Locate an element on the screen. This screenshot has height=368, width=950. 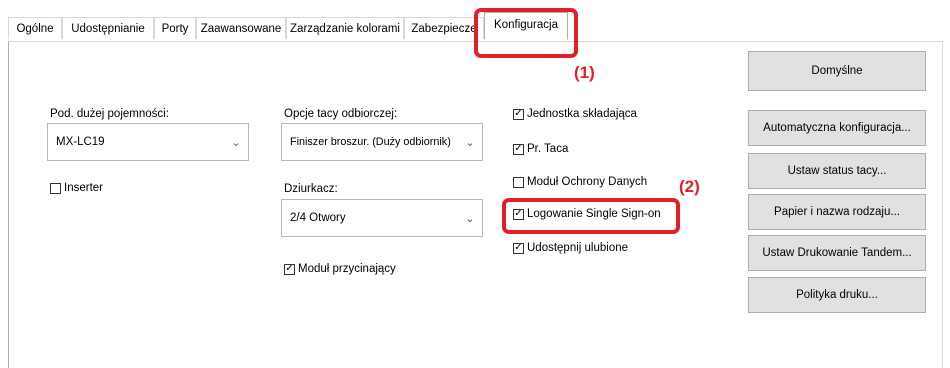
callout-label-1: (1) is located at coordinates (584, 72).